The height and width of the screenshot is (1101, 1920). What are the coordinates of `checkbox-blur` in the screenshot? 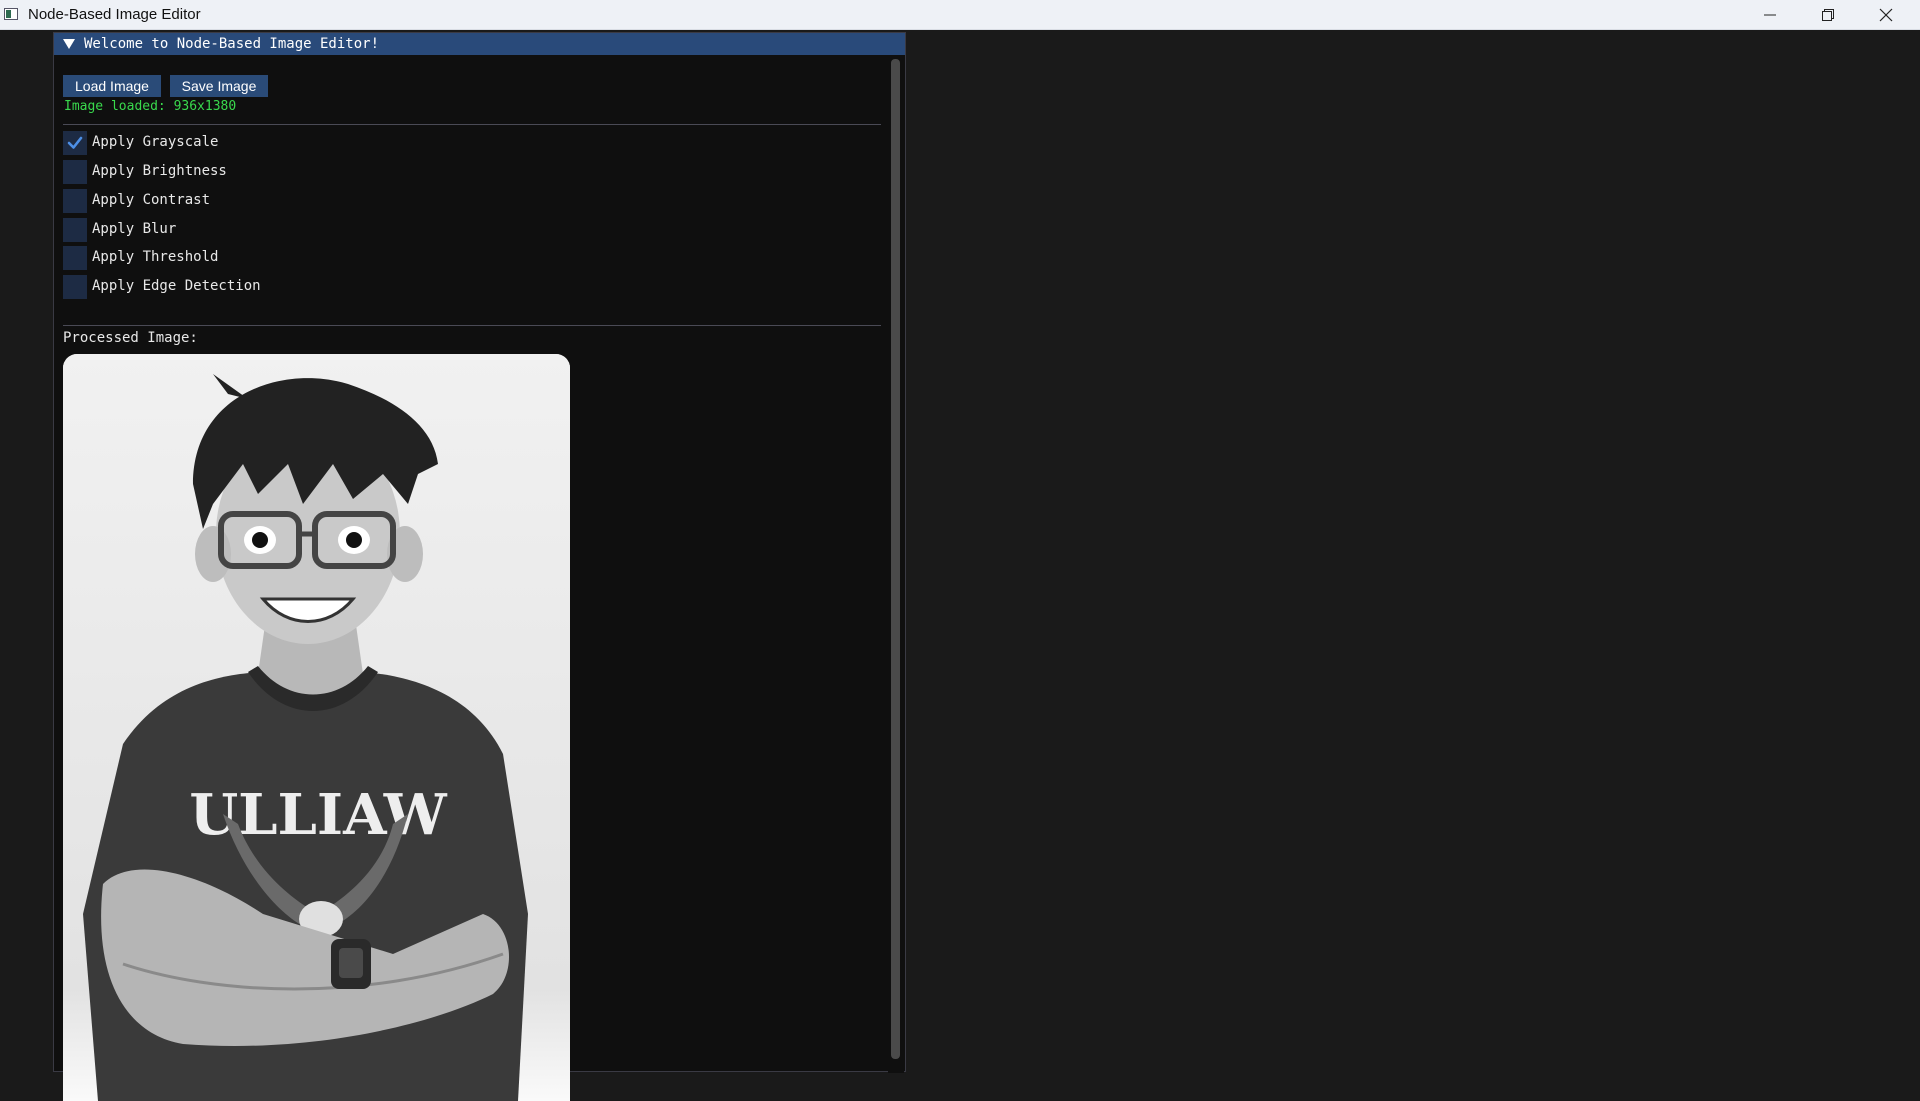 It's located at (75, 230).